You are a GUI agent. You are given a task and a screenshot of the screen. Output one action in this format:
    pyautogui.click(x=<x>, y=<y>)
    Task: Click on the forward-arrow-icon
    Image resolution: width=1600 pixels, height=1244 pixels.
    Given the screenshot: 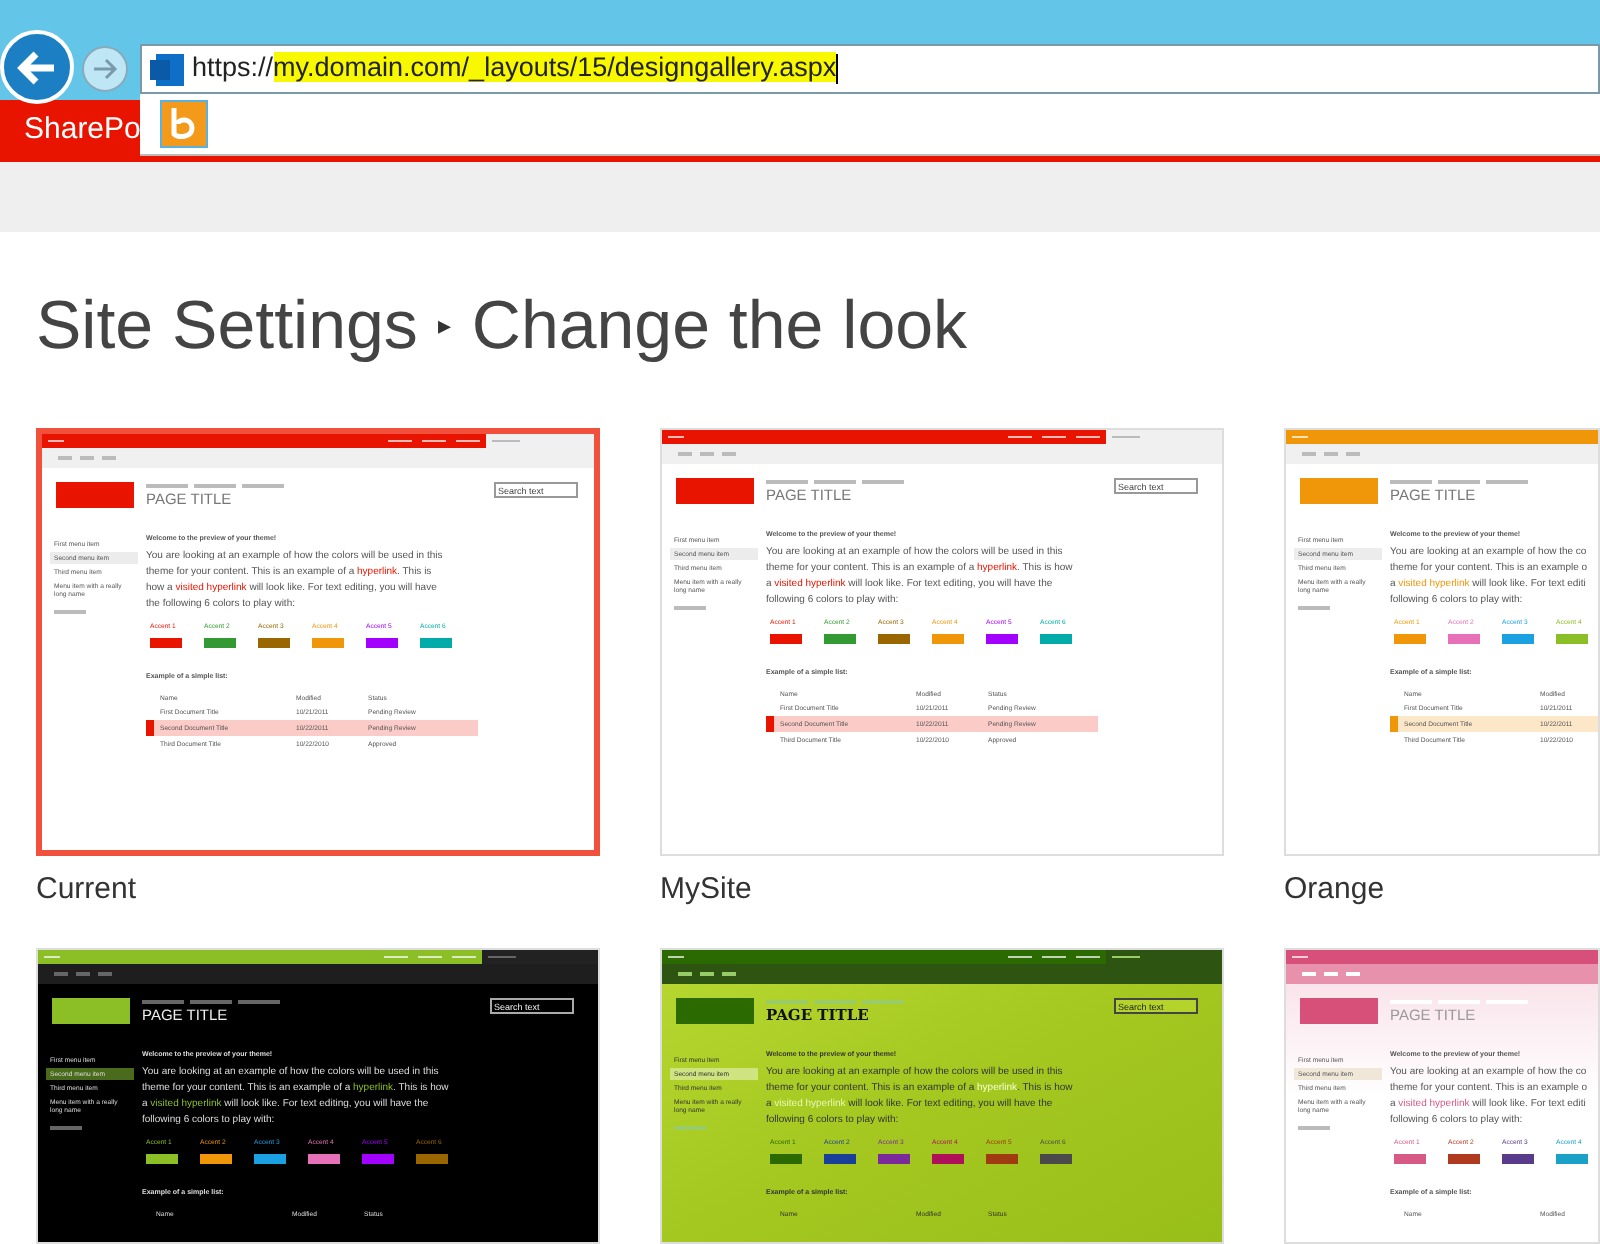 What is the action you would take?
    pyautogui.click(x=105, y=69)
    